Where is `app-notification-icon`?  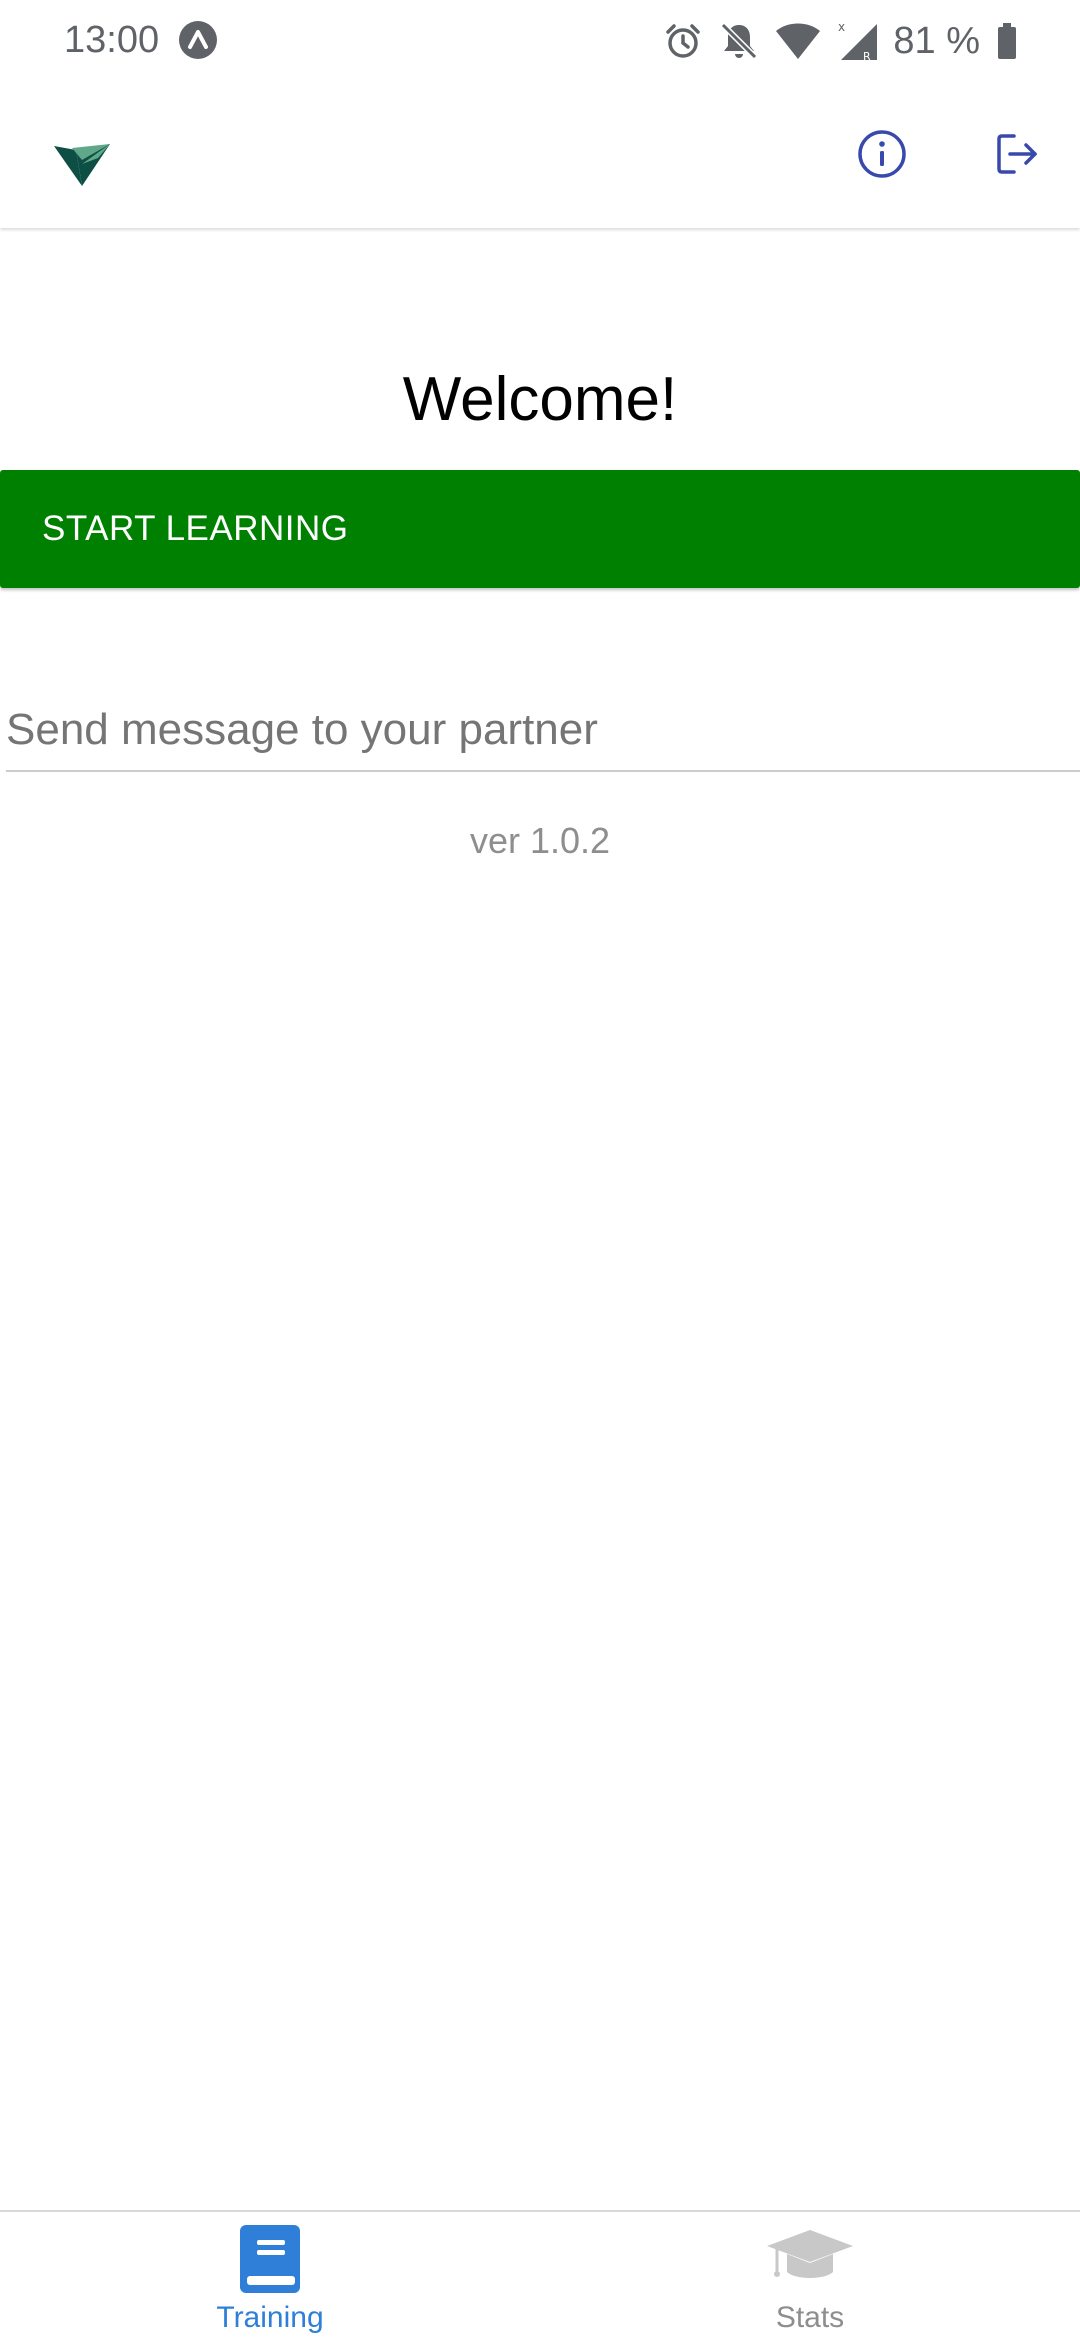 app-notification-icon is located at coordinates (198, 40).